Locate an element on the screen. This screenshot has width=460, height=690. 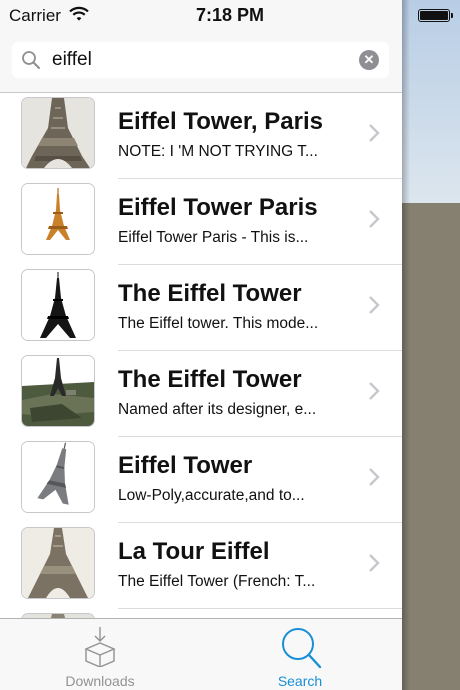
ground-area is located at coordinates (431, 446).